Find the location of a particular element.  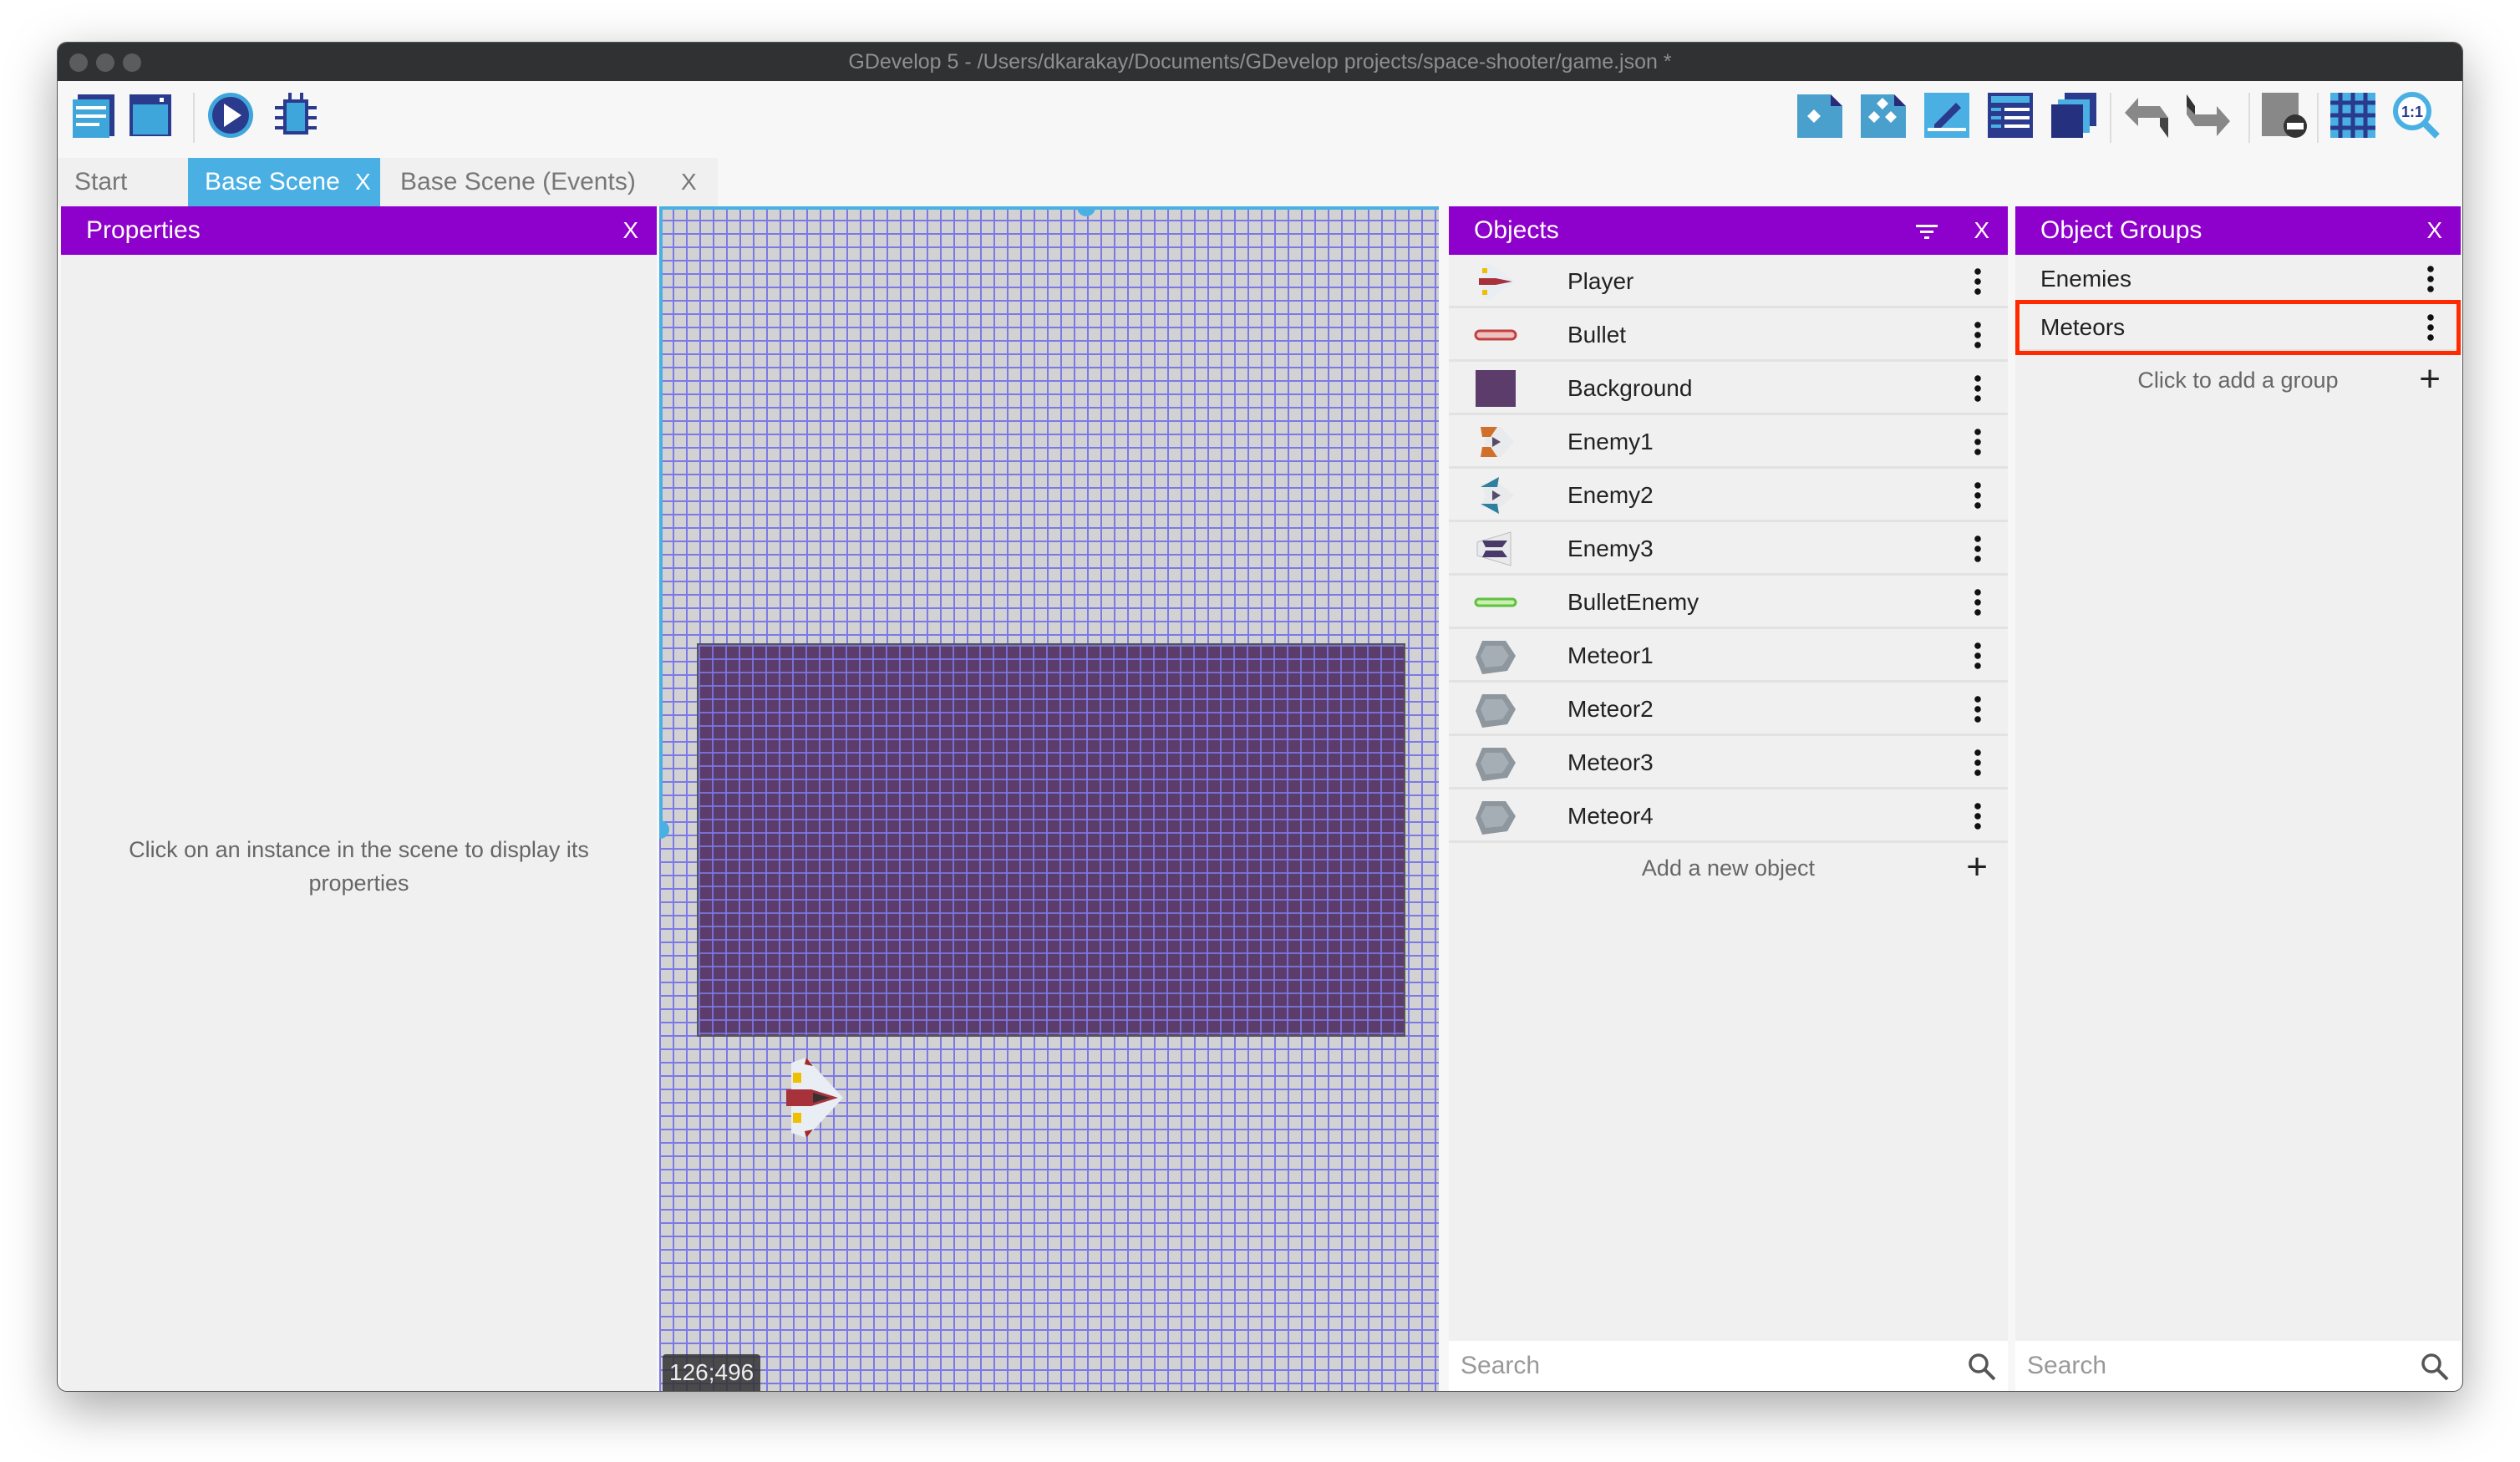

object-item-enemy2: Enemy2 is located at coordinates (1729, 495).